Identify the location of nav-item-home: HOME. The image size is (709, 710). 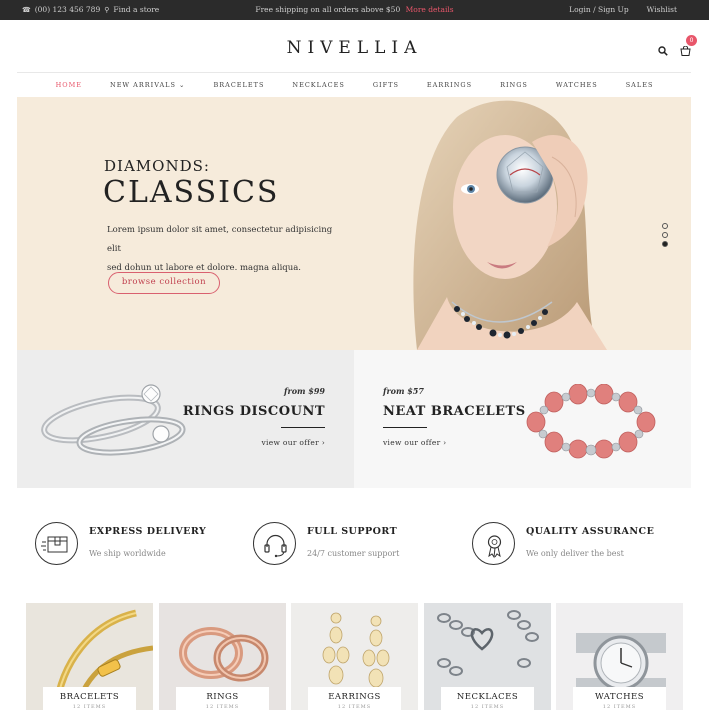
(69, 85).